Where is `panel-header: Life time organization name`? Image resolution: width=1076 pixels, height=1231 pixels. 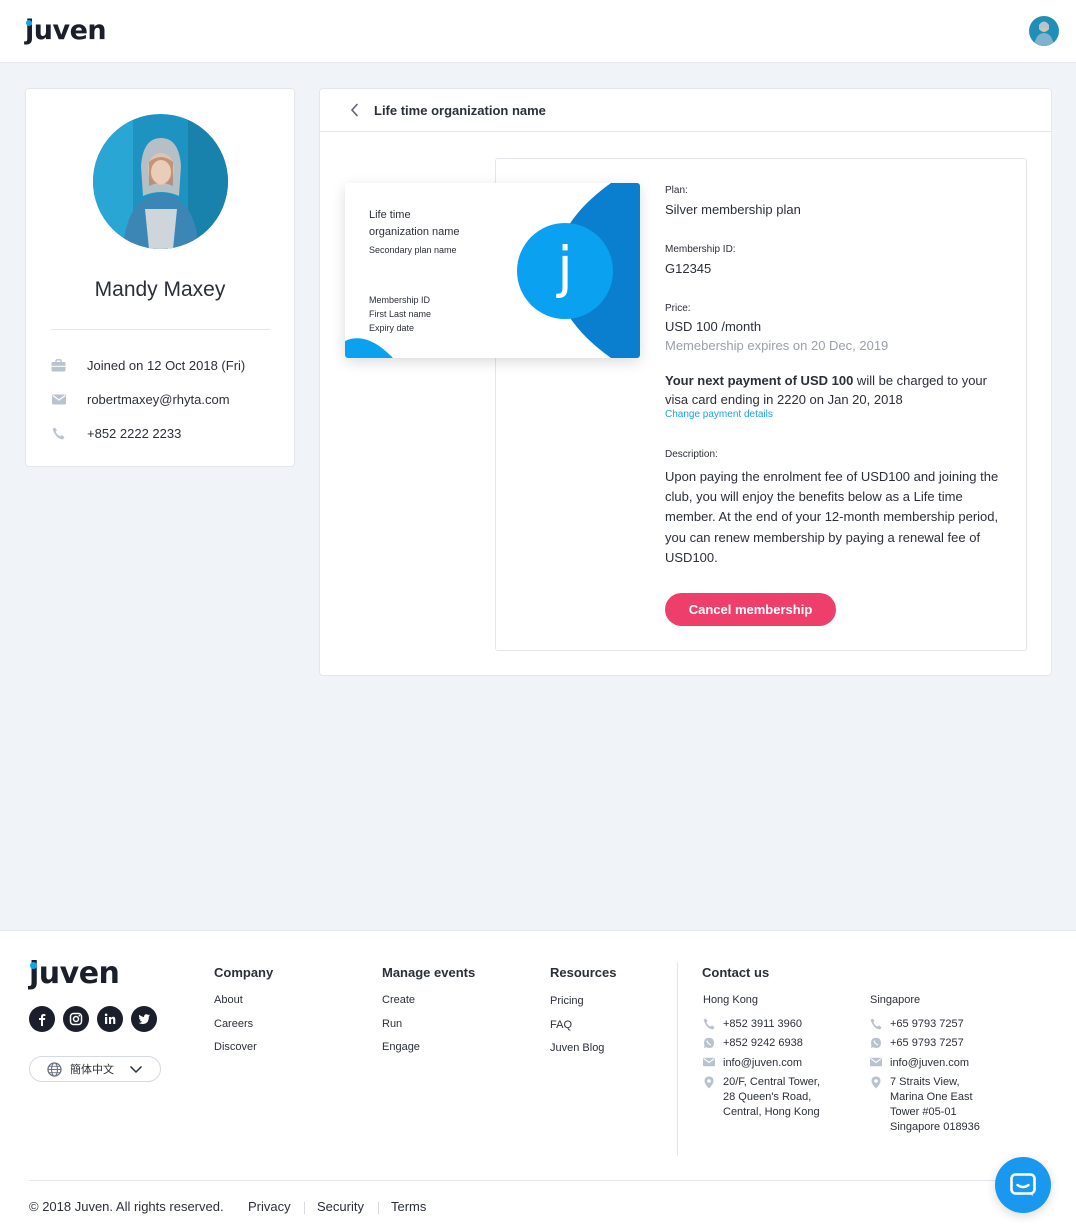
panel-header: Life time organization name is located at coordinates (685, 110).